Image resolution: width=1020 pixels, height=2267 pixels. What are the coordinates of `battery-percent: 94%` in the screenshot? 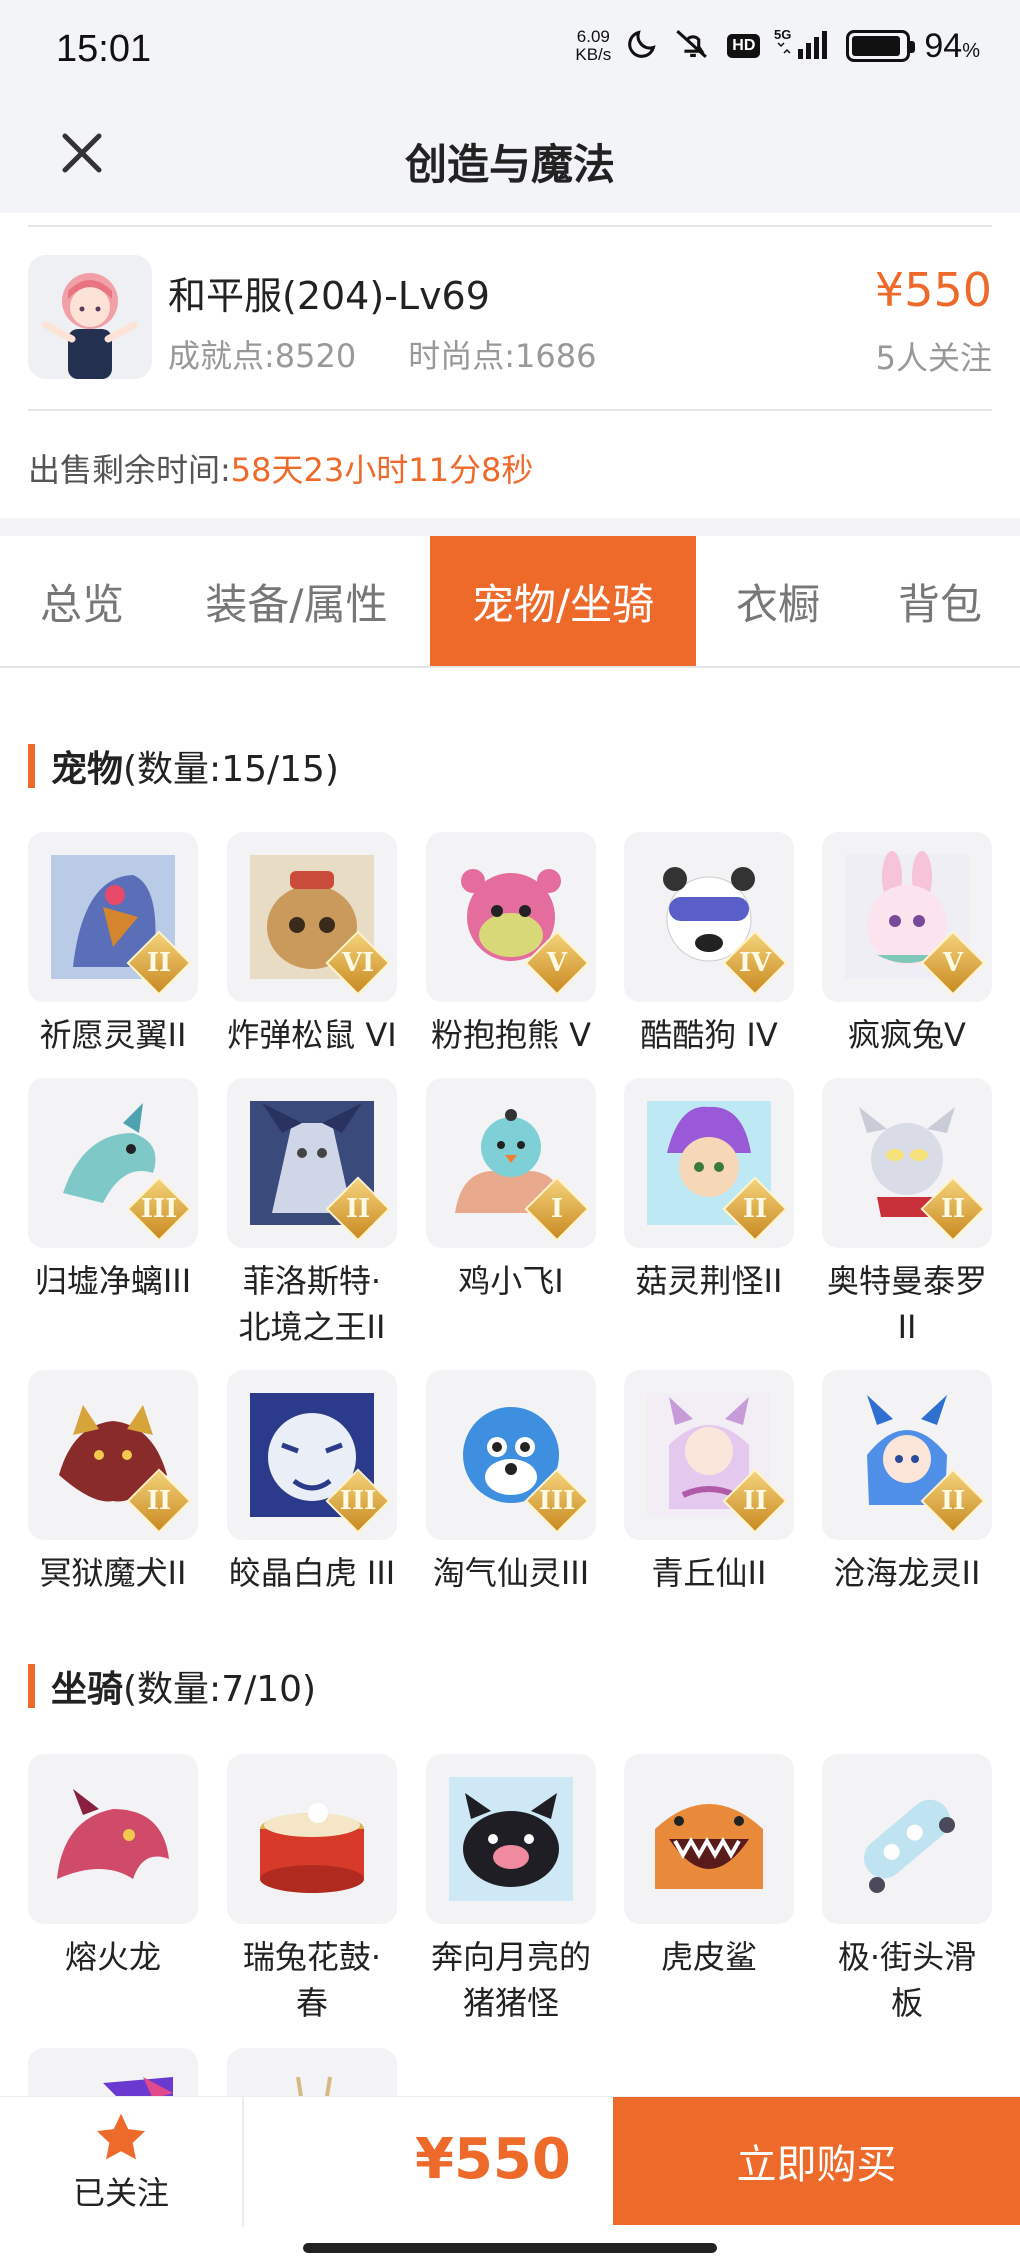 It's located at (952, 45).